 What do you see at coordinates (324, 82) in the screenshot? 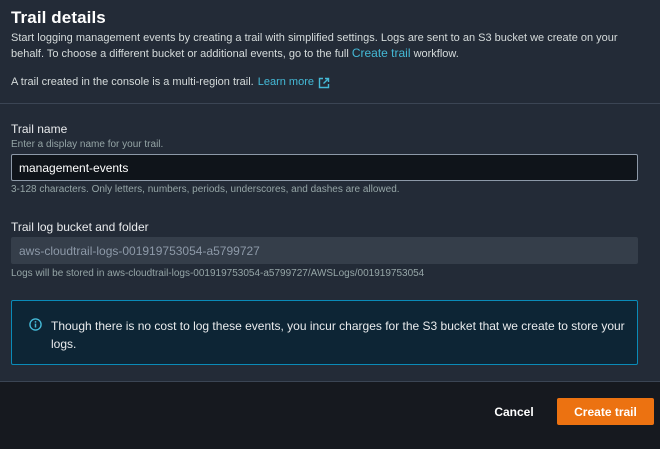
I see `external-link-icon` at bounding box center [324, 82].